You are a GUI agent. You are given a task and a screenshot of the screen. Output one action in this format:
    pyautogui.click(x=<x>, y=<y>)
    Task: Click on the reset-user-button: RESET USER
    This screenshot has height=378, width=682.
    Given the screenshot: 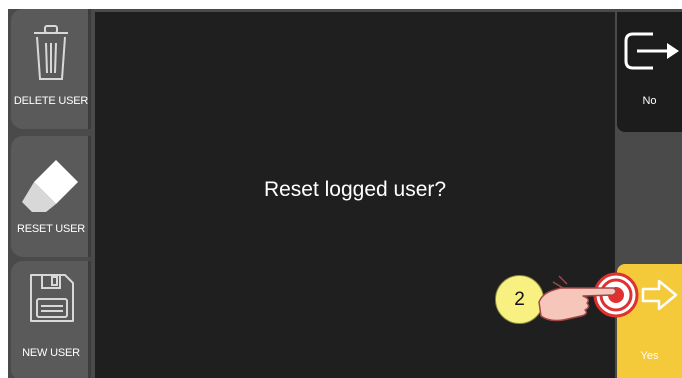 What is the action you would take?
    pyautogui.click(x=51, y=196)
    